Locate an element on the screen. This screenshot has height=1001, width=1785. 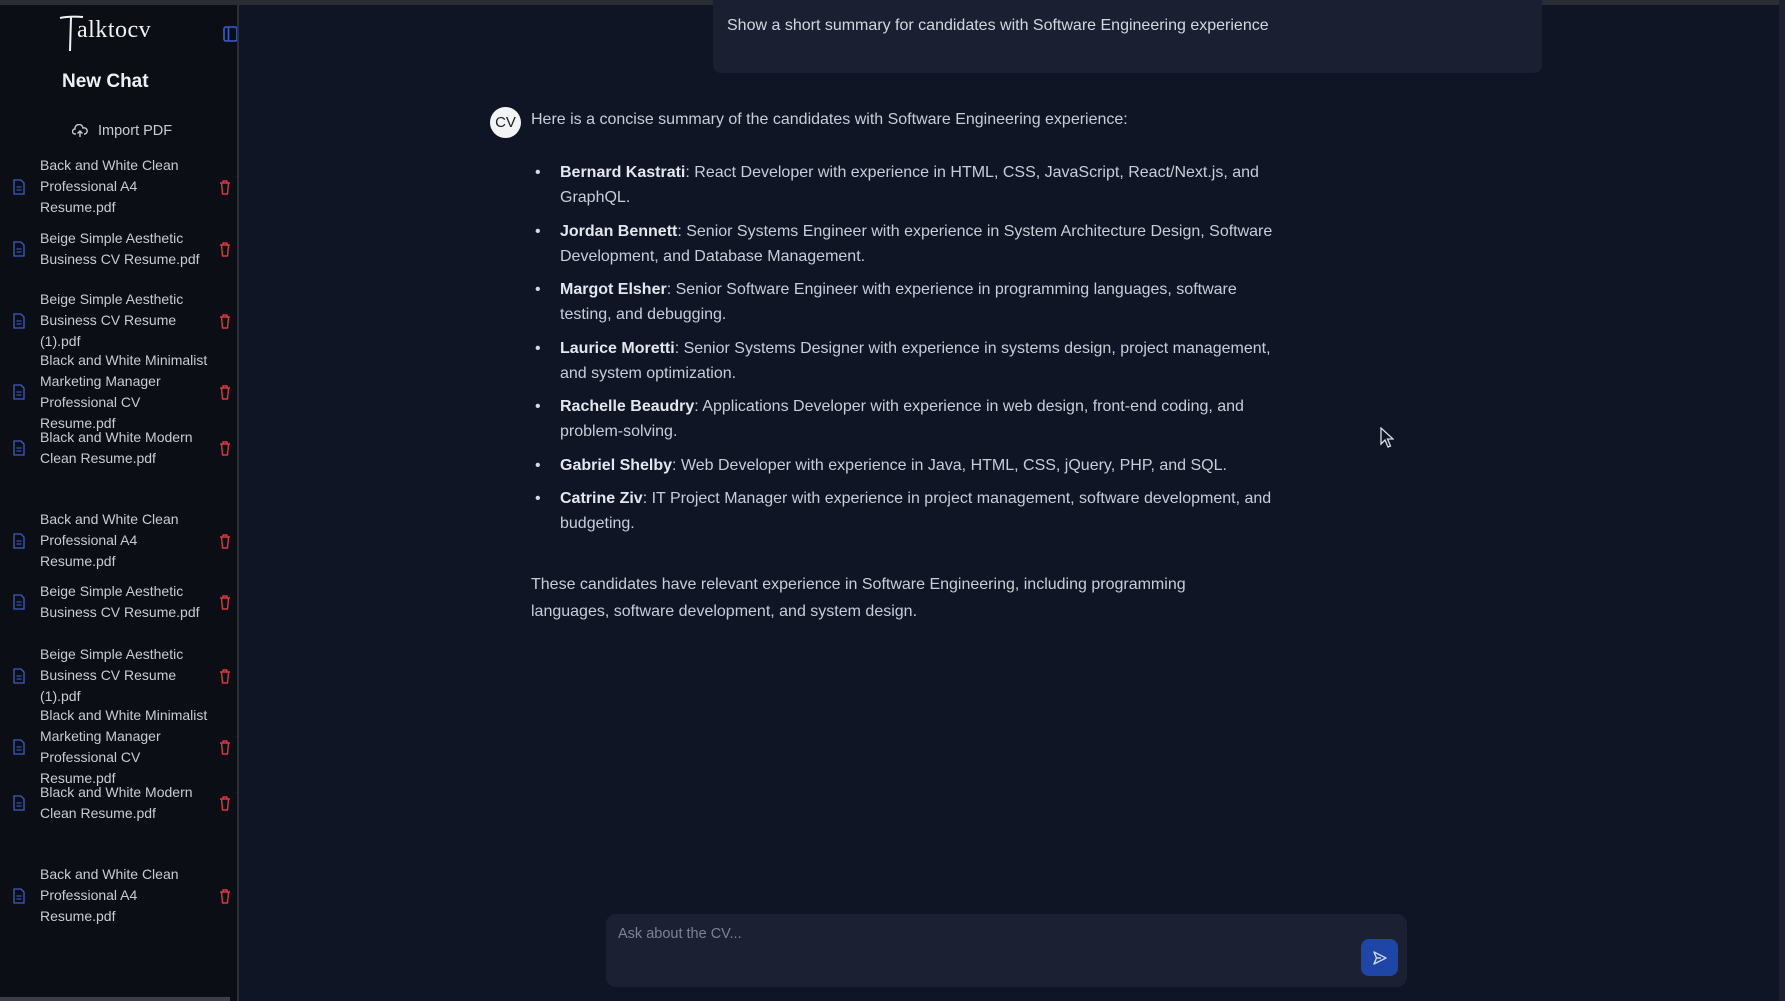
candidate-name: Catrine Ziv is located at coordinates (601, 498).